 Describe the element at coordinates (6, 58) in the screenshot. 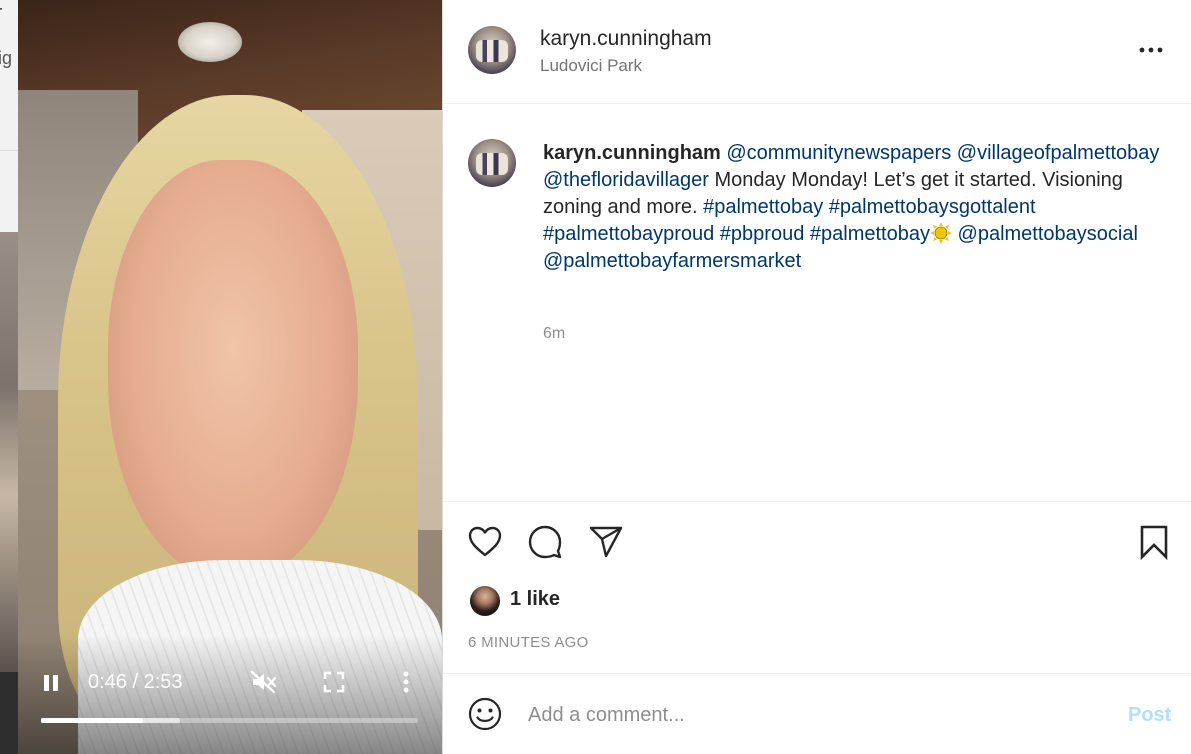

I see `background-text-fragment: ig` at that location.